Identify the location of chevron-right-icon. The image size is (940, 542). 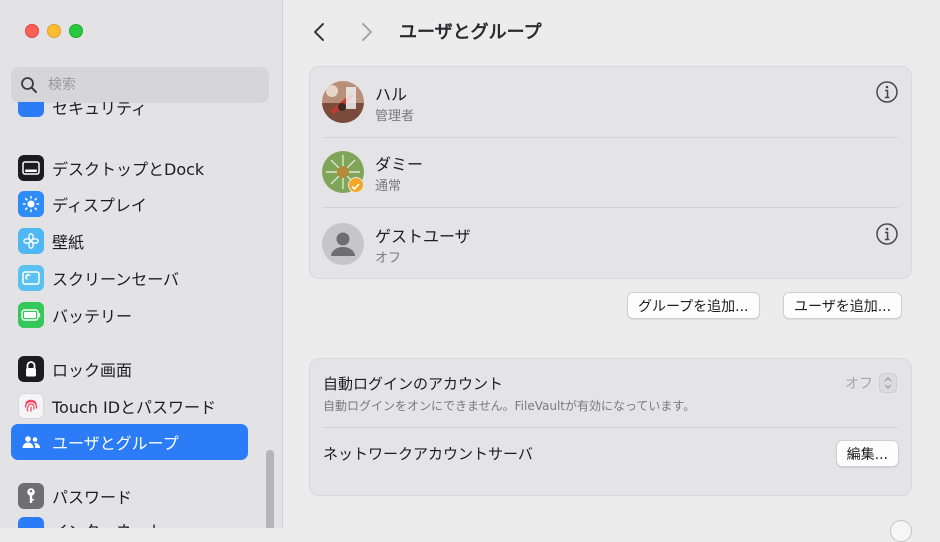
(367, 32).